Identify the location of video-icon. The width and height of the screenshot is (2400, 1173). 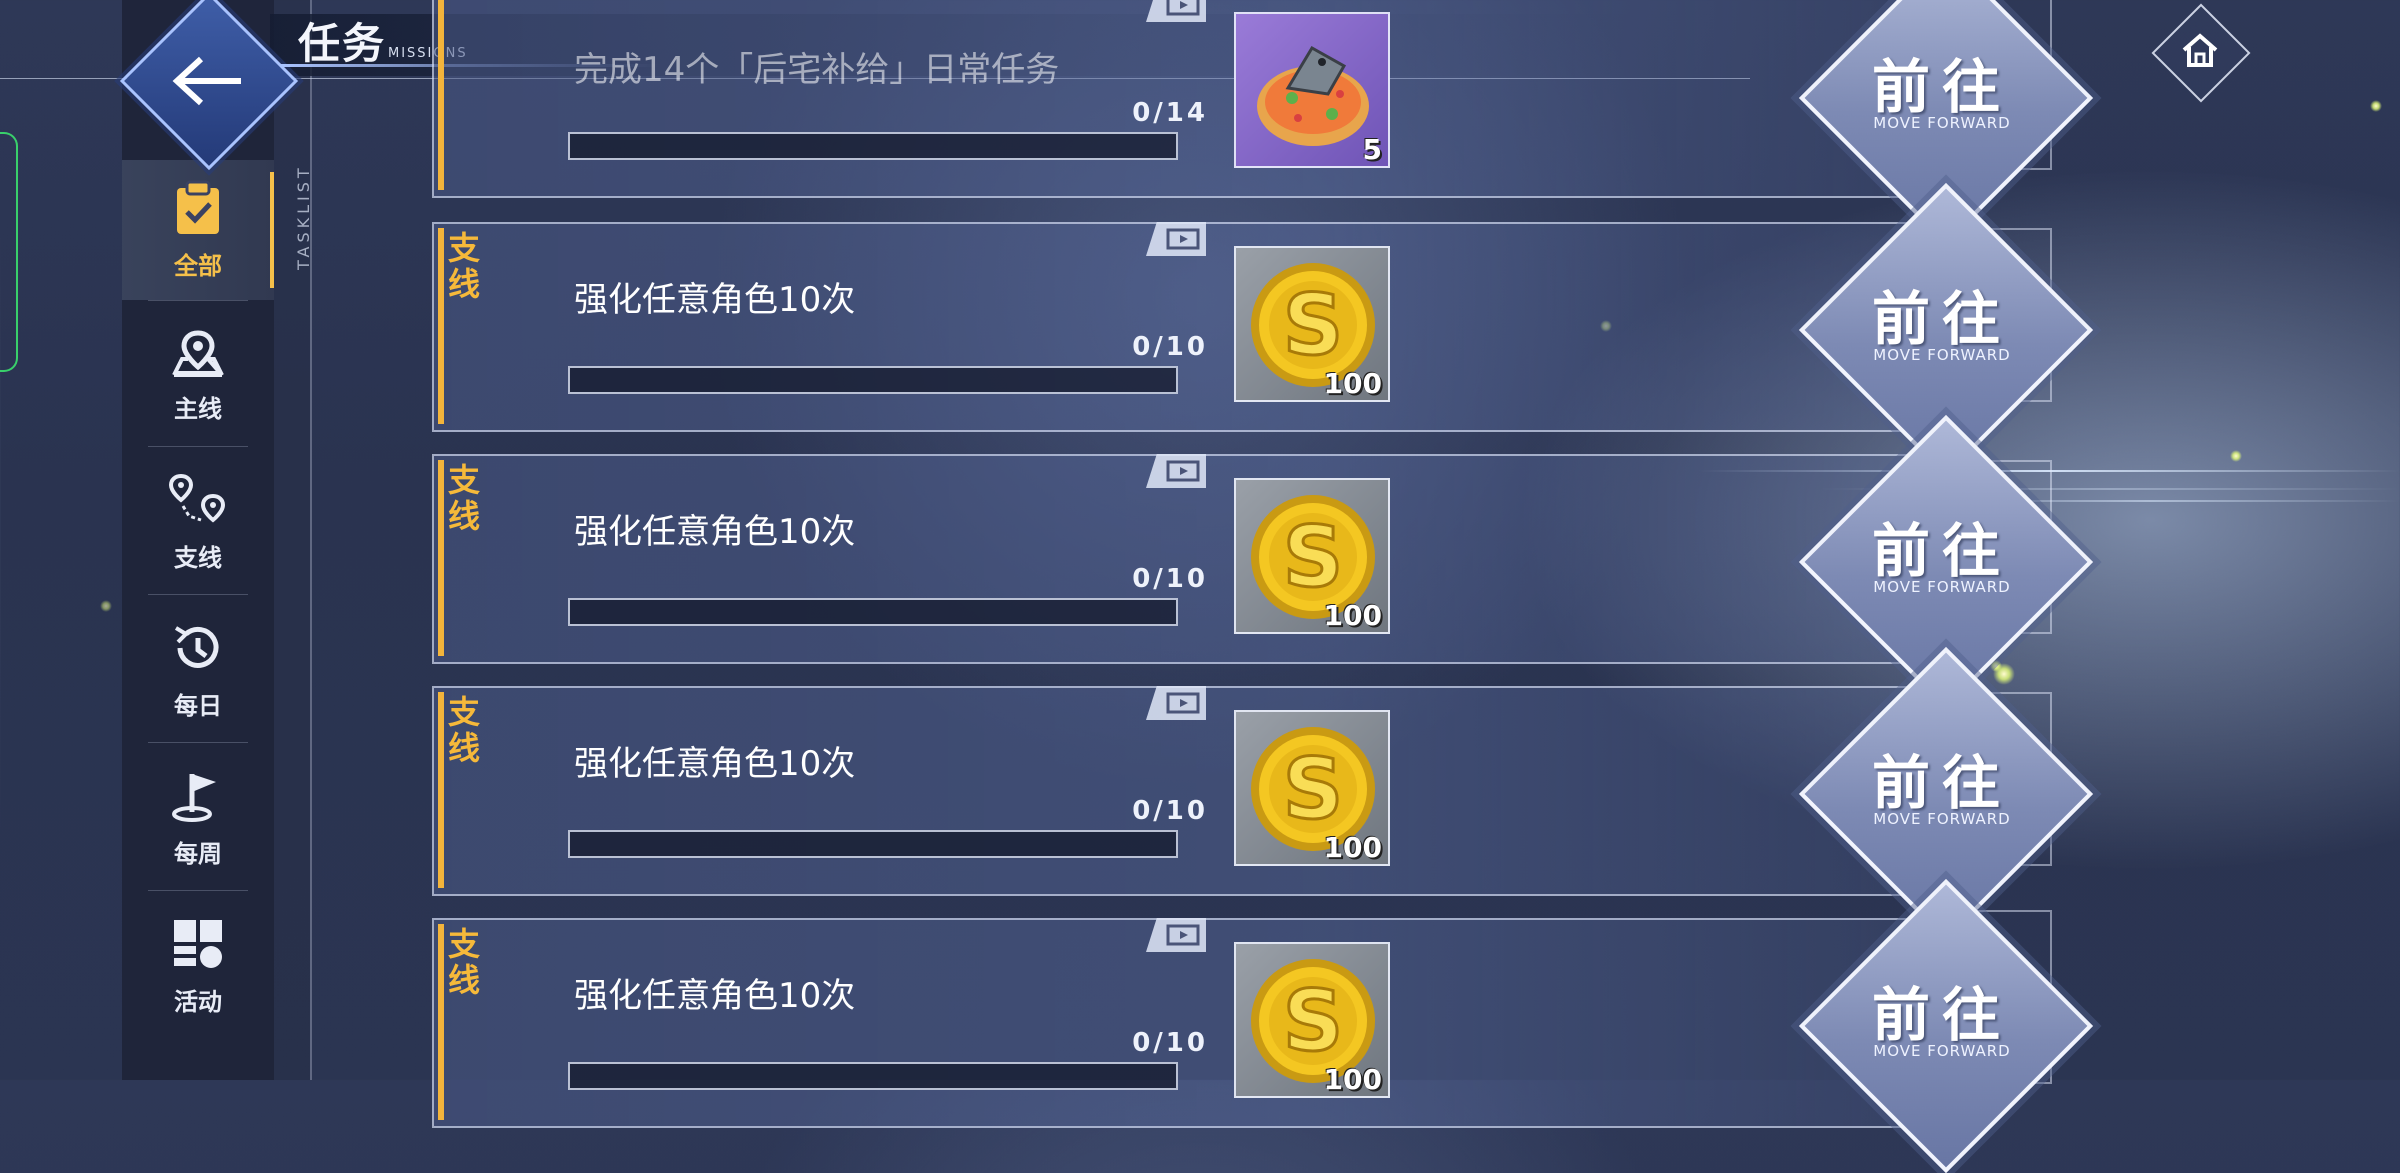
(1176, 11).